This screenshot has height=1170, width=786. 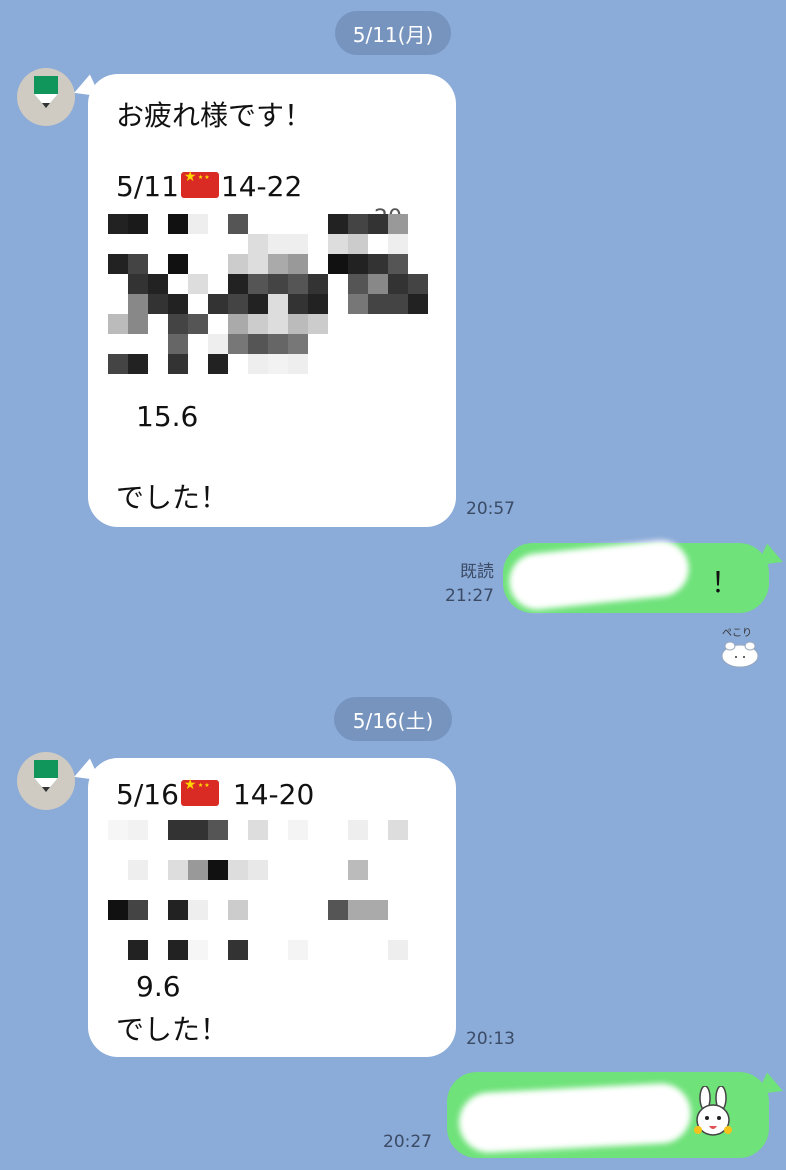 I want to click on outgoing-message, so click(x=608, y=1115).